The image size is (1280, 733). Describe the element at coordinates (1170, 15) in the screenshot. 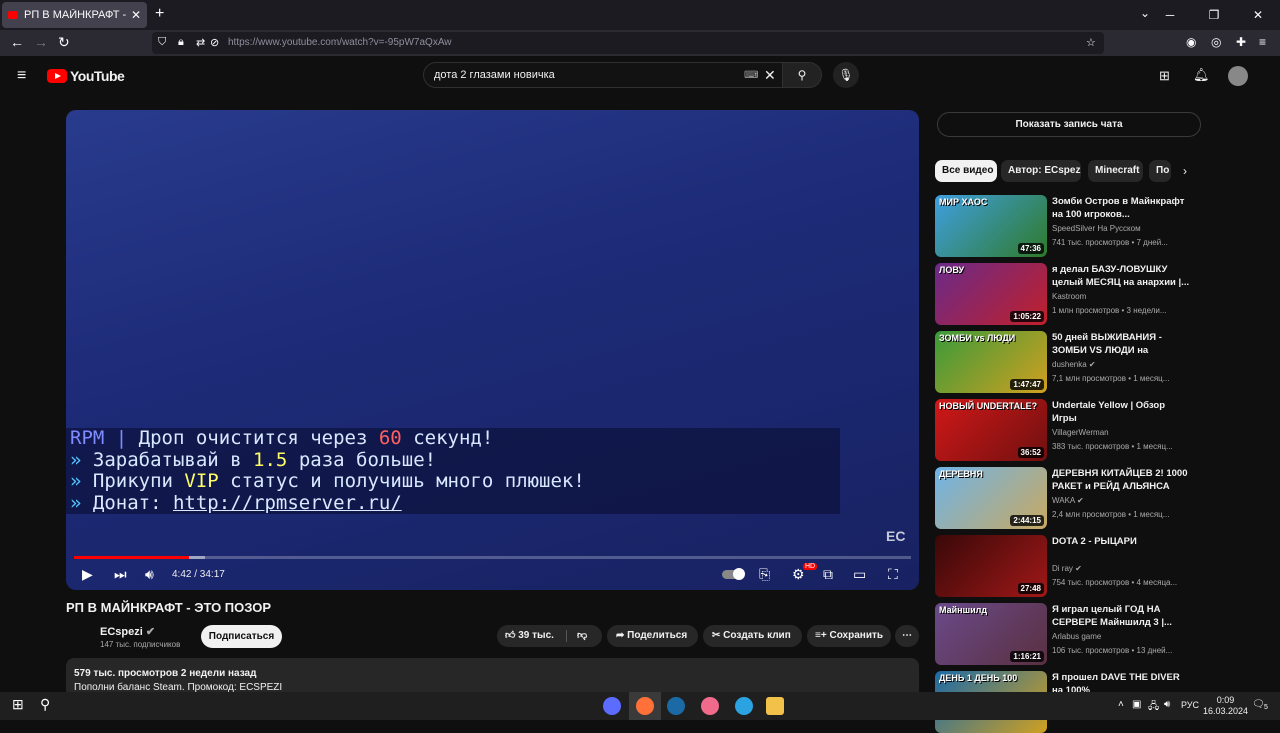

I see `minimize-button: ─` at that location.